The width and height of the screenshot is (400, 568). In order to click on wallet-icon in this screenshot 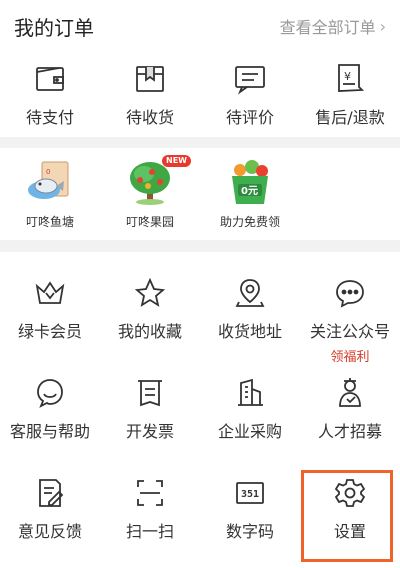, I will do `click(50, 79)`.